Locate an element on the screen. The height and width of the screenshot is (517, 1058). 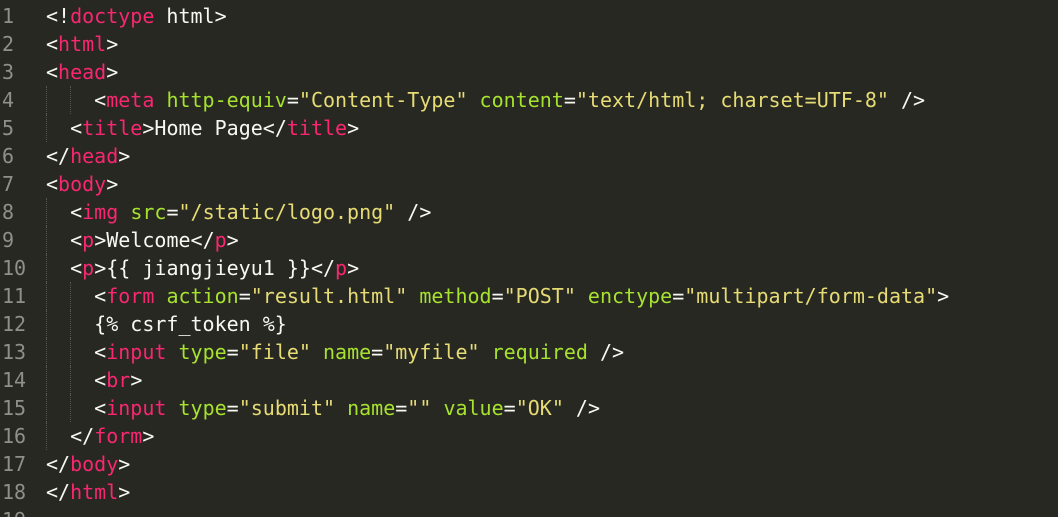
code-content: <!doctype html> is located at coordinates (131, 16).